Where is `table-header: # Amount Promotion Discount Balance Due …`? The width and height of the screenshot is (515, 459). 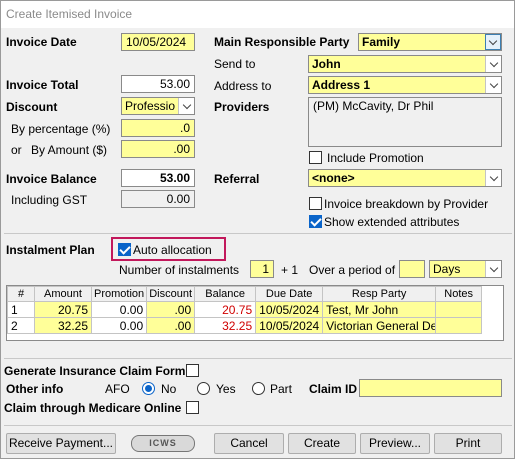 table-header: # Amount Promotion Discount Balance Due … is located at coordinates (245, 294).